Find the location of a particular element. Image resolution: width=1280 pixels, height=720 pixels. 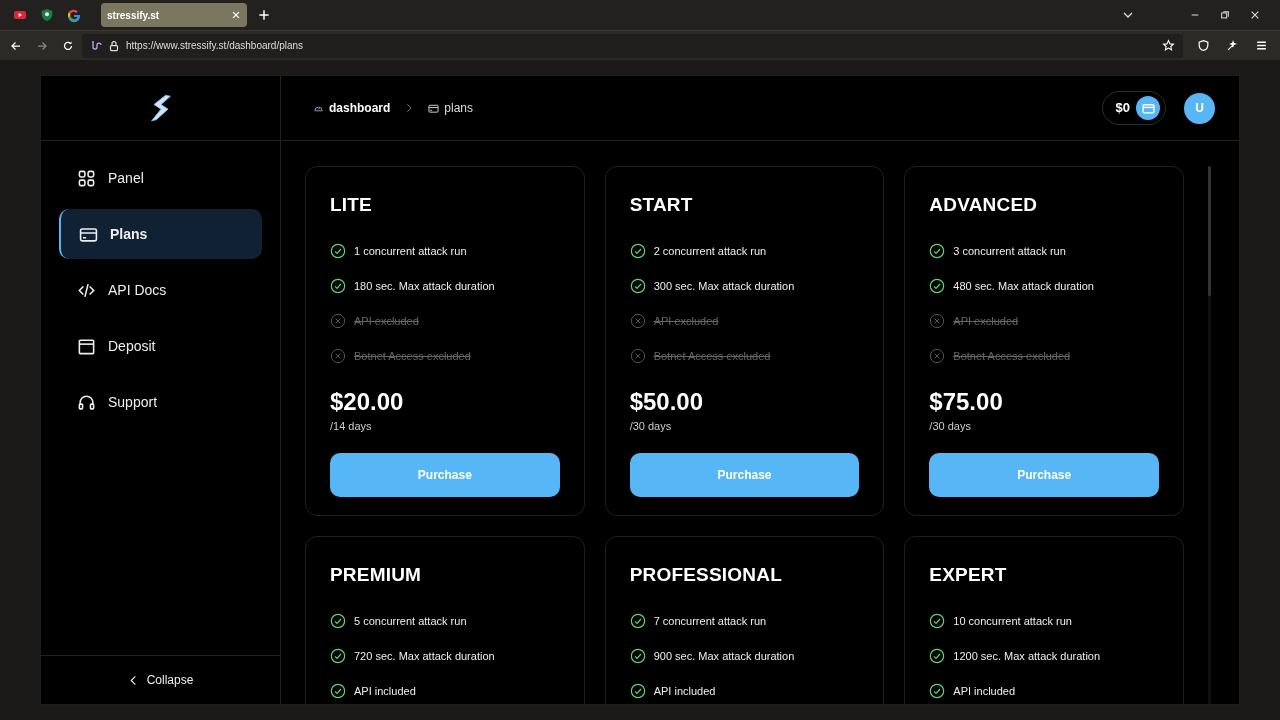

feature-text: 7 concurrent attack run is located at coordinates (710, 621).